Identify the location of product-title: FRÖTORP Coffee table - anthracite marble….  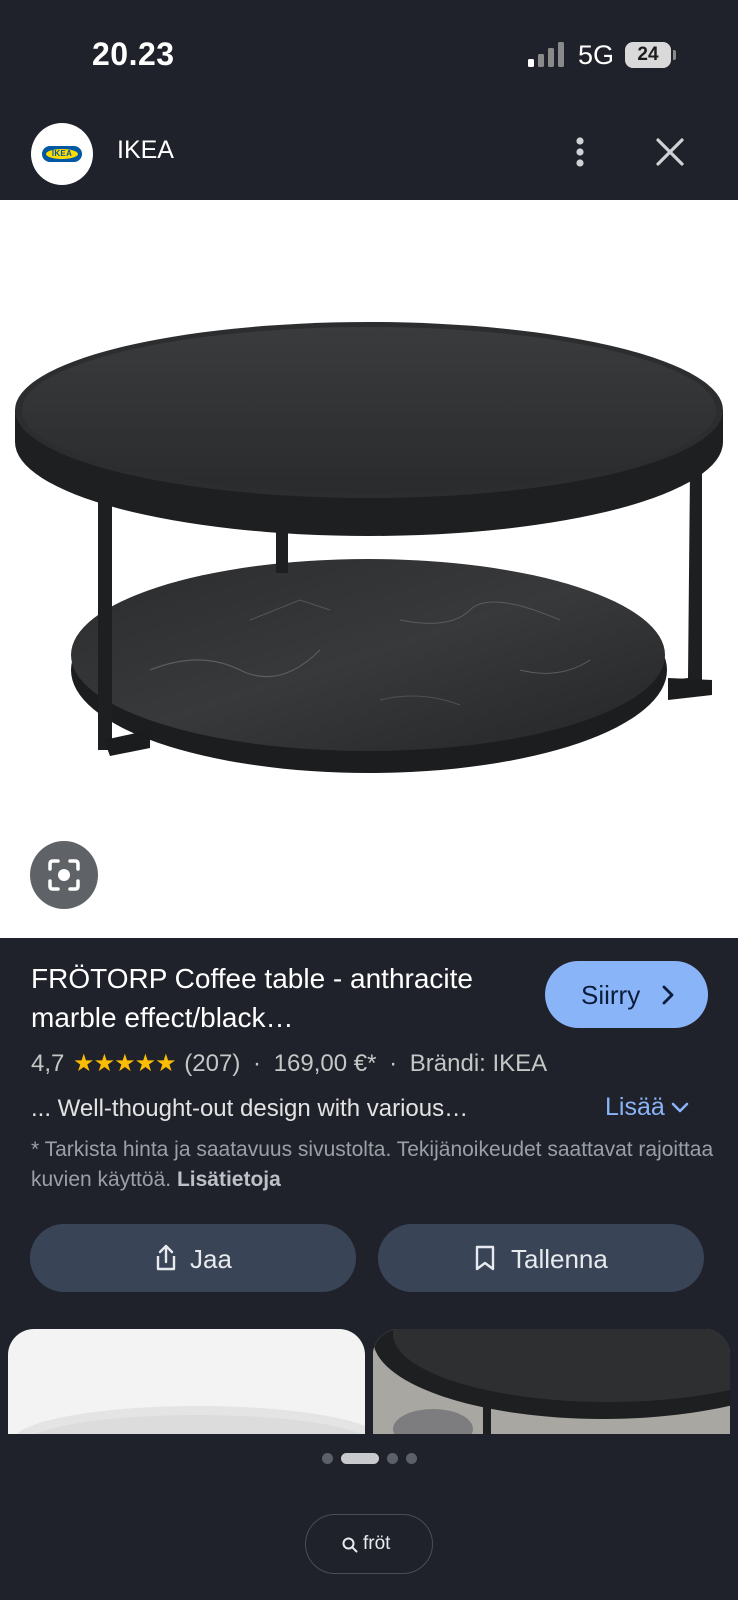
(271, 998).